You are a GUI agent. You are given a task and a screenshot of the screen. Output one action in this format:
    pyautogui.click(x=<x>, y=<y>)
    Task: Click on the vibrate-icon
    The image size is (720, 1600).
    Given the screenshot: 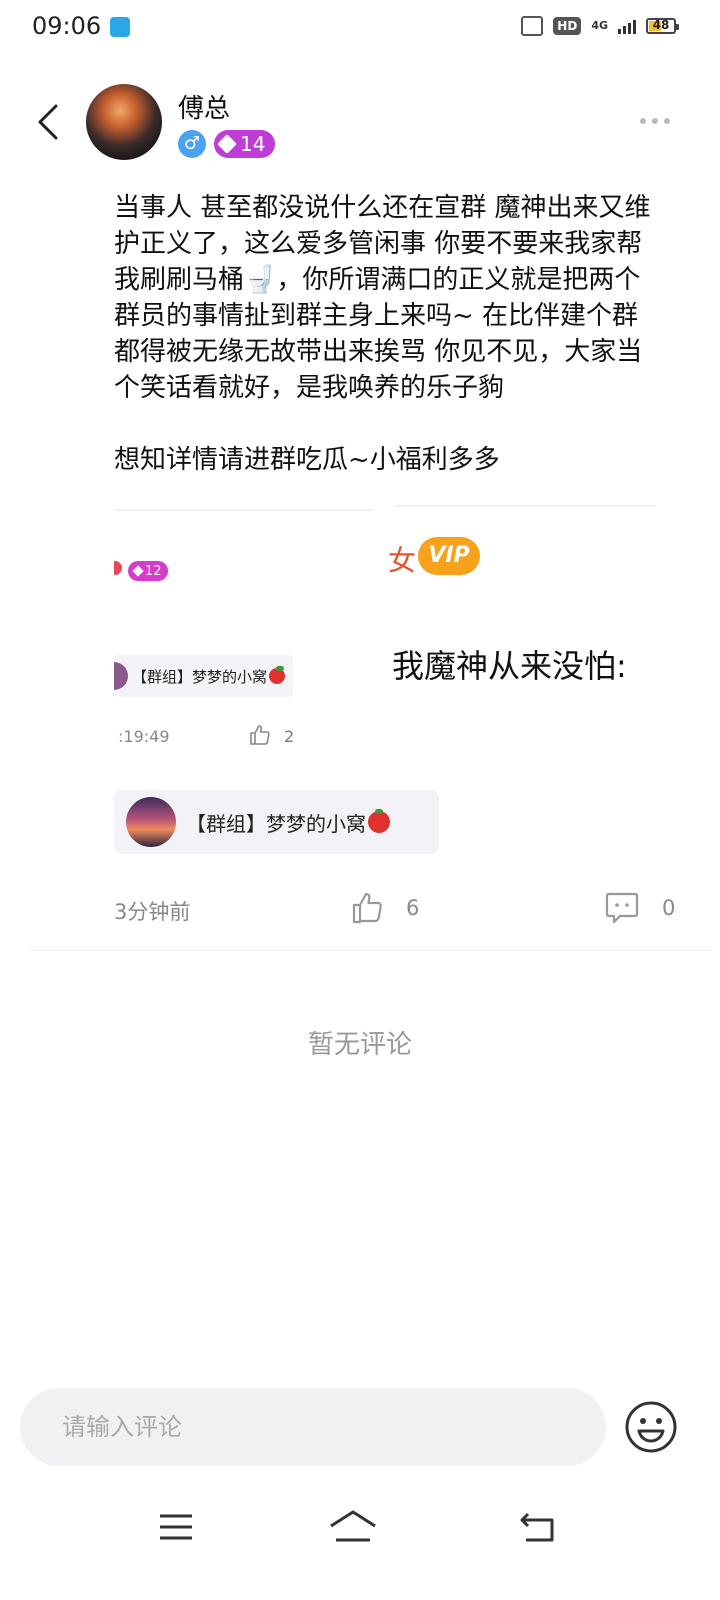 What is the action you would take?
    pyautogui.click(x=532, y=26)
    